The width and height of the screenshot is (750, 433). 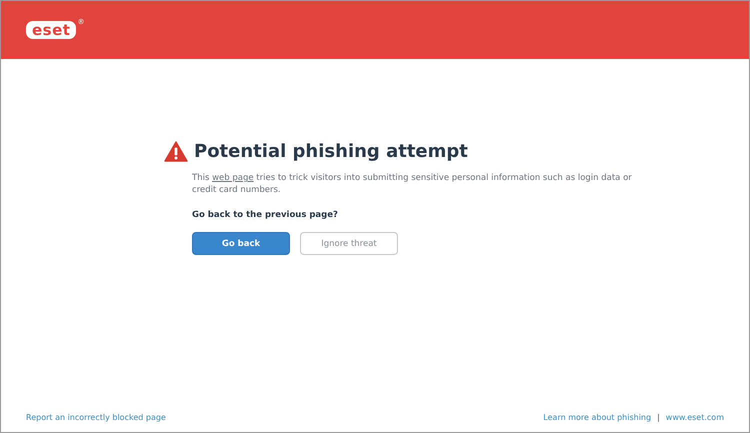 What do you see at coordinates (265, 215) in the screenshot?
I see `question-text: Go back to the previous page?` at bounding box center [265, 215].